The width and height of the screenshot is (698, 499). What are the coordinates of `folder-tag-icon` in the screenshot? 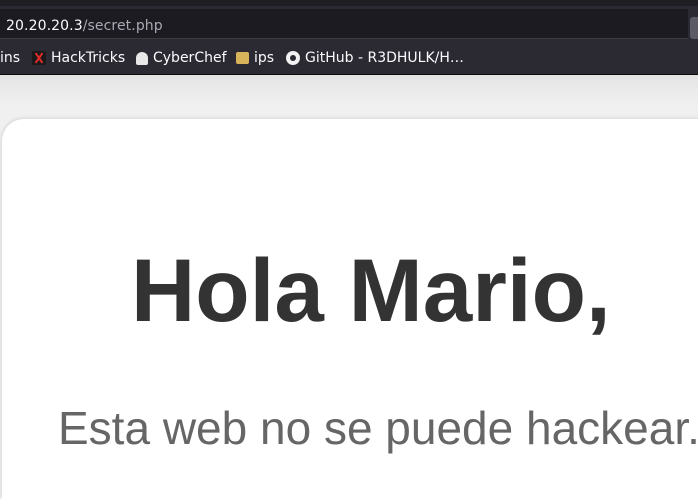 It's located at (242, 58).